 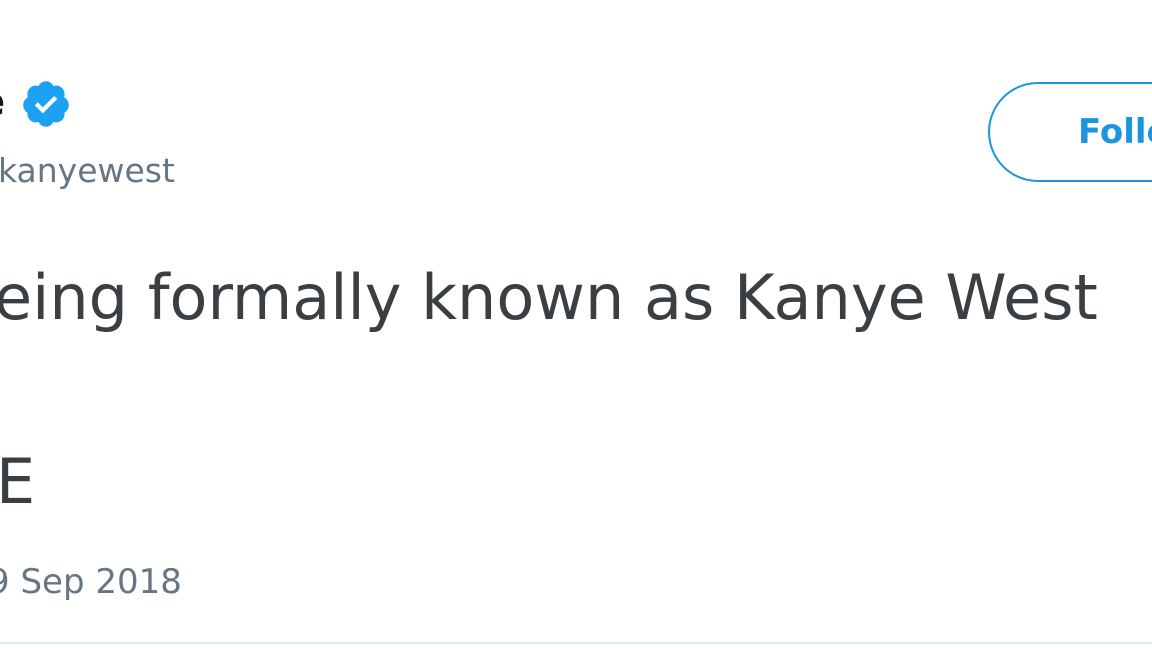 I want to click on tweet-timestamp: 9 Sep 2018, so click(x=91, y=582).